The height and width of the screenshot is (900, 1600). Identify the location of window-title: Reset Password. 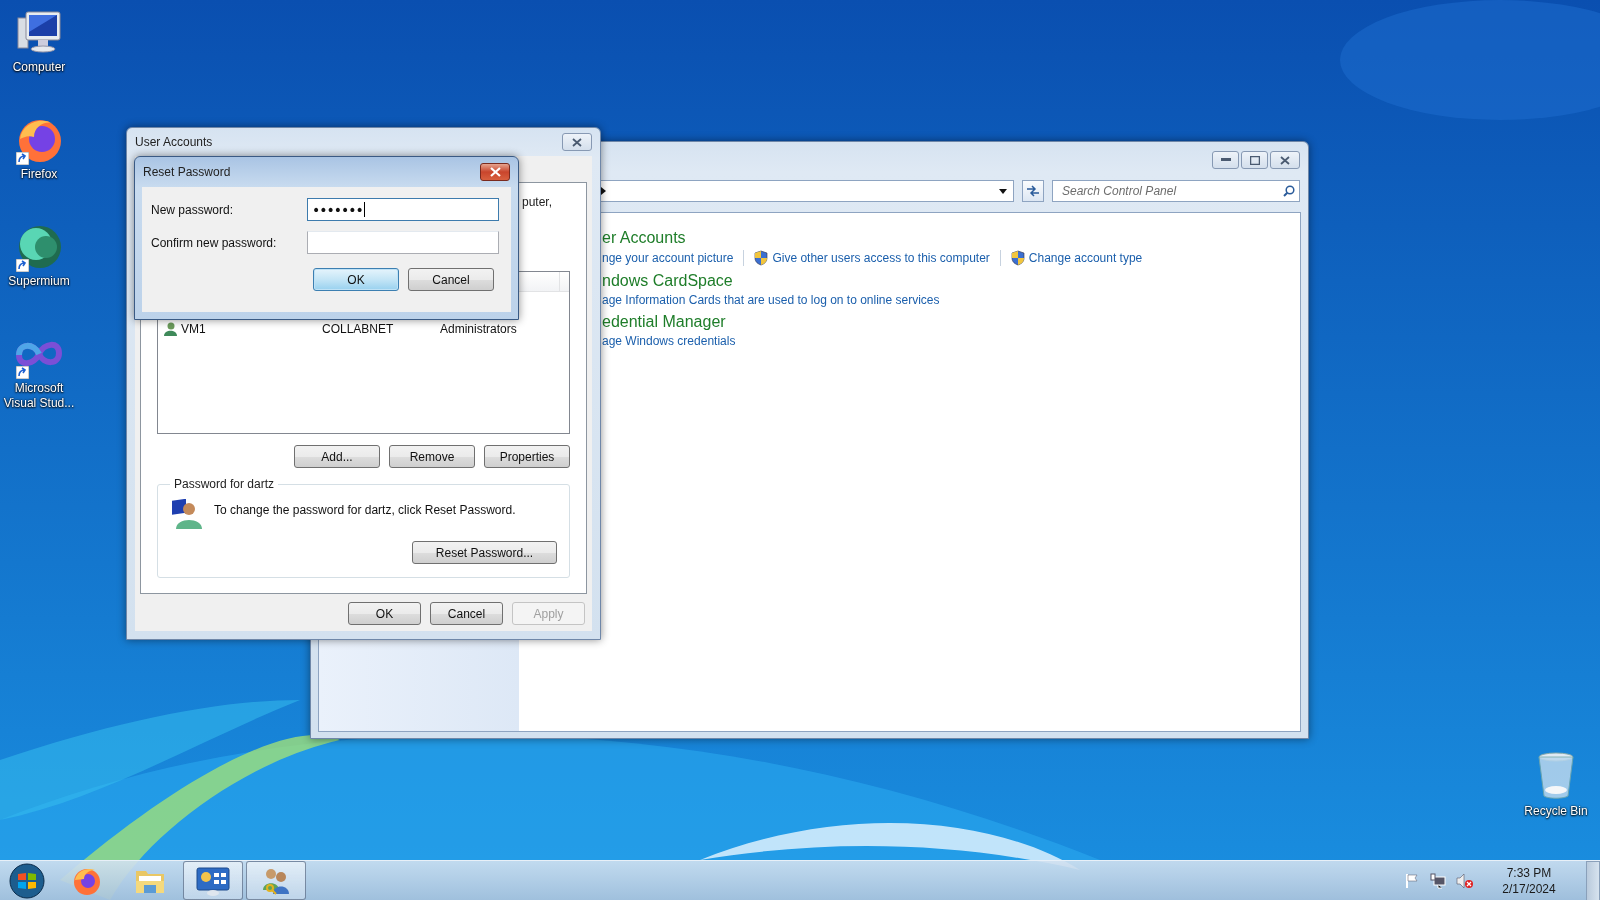
(187, 172).